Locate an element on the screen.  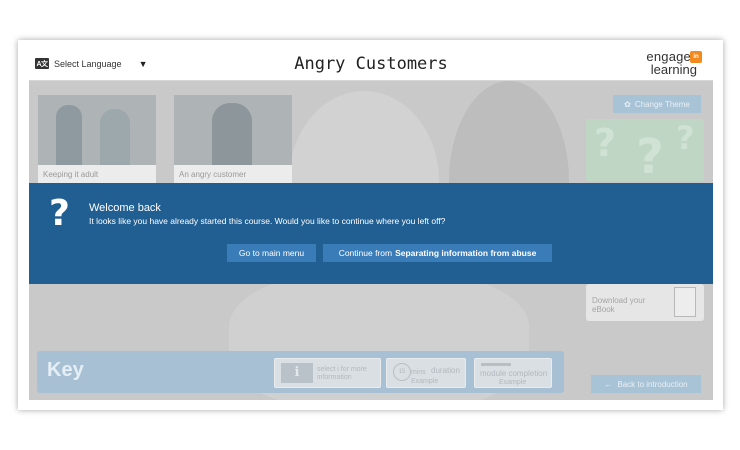
go-to-main-menu-button: Go to main menu is located at coordinates (271, 253).